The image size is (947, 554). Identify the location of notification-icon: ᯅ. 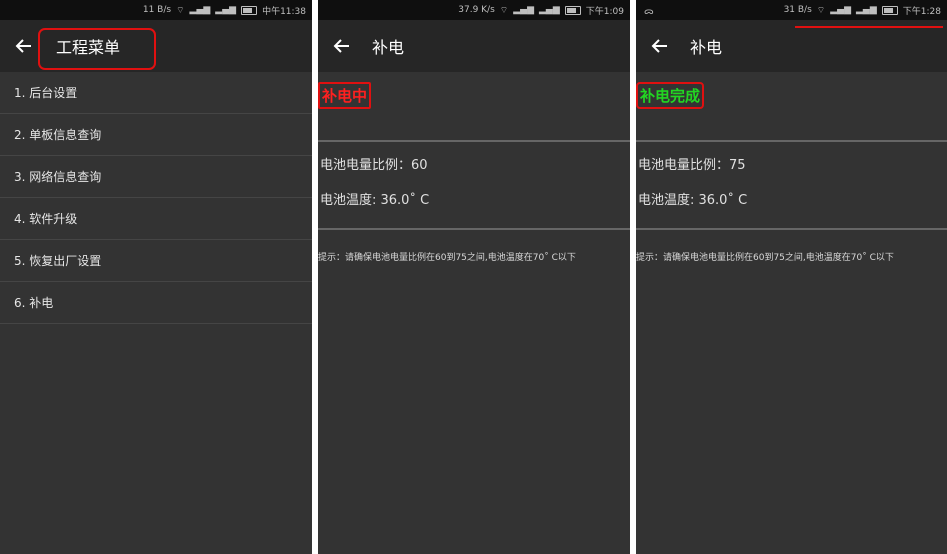
(649, 12).